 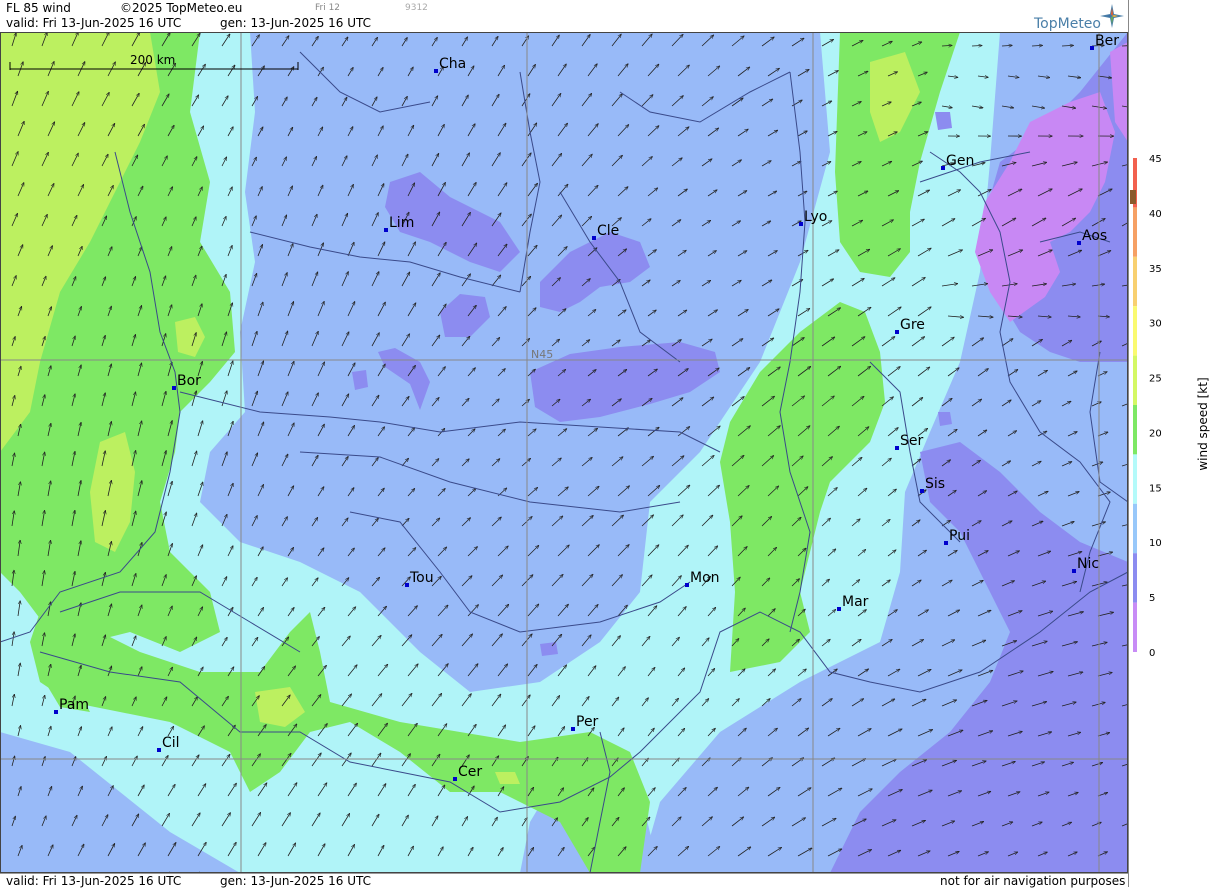 I want to click on city-ber: Ber, so click(x=1104, y=41).